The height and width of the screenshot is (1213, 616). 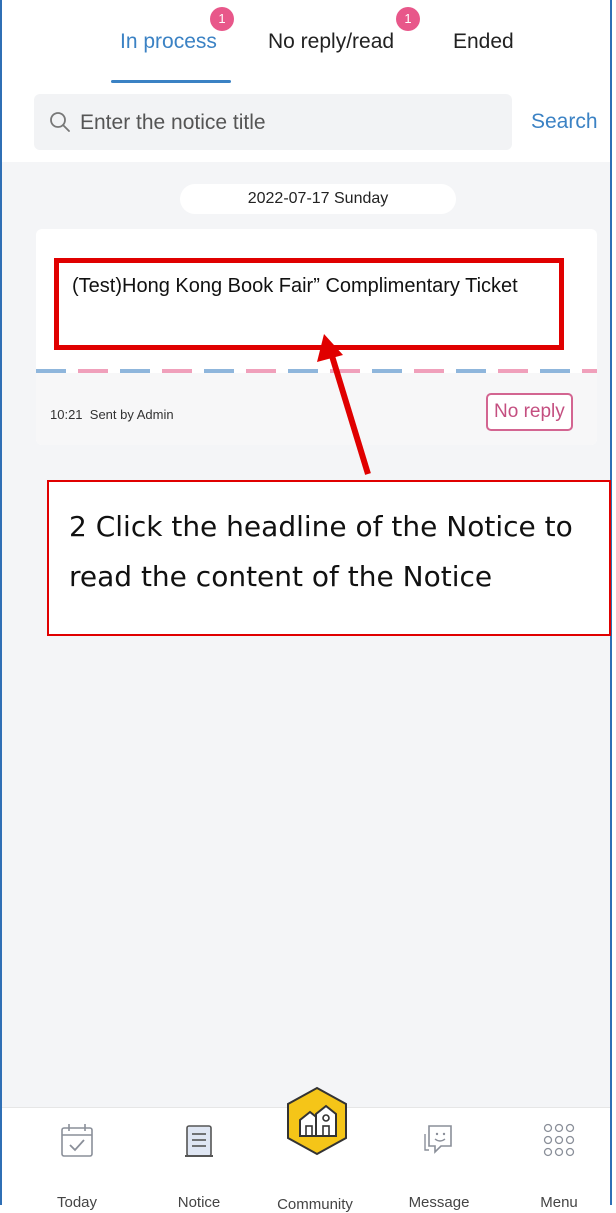 I want to click on search-button: Search, so click(x=564, y=122).